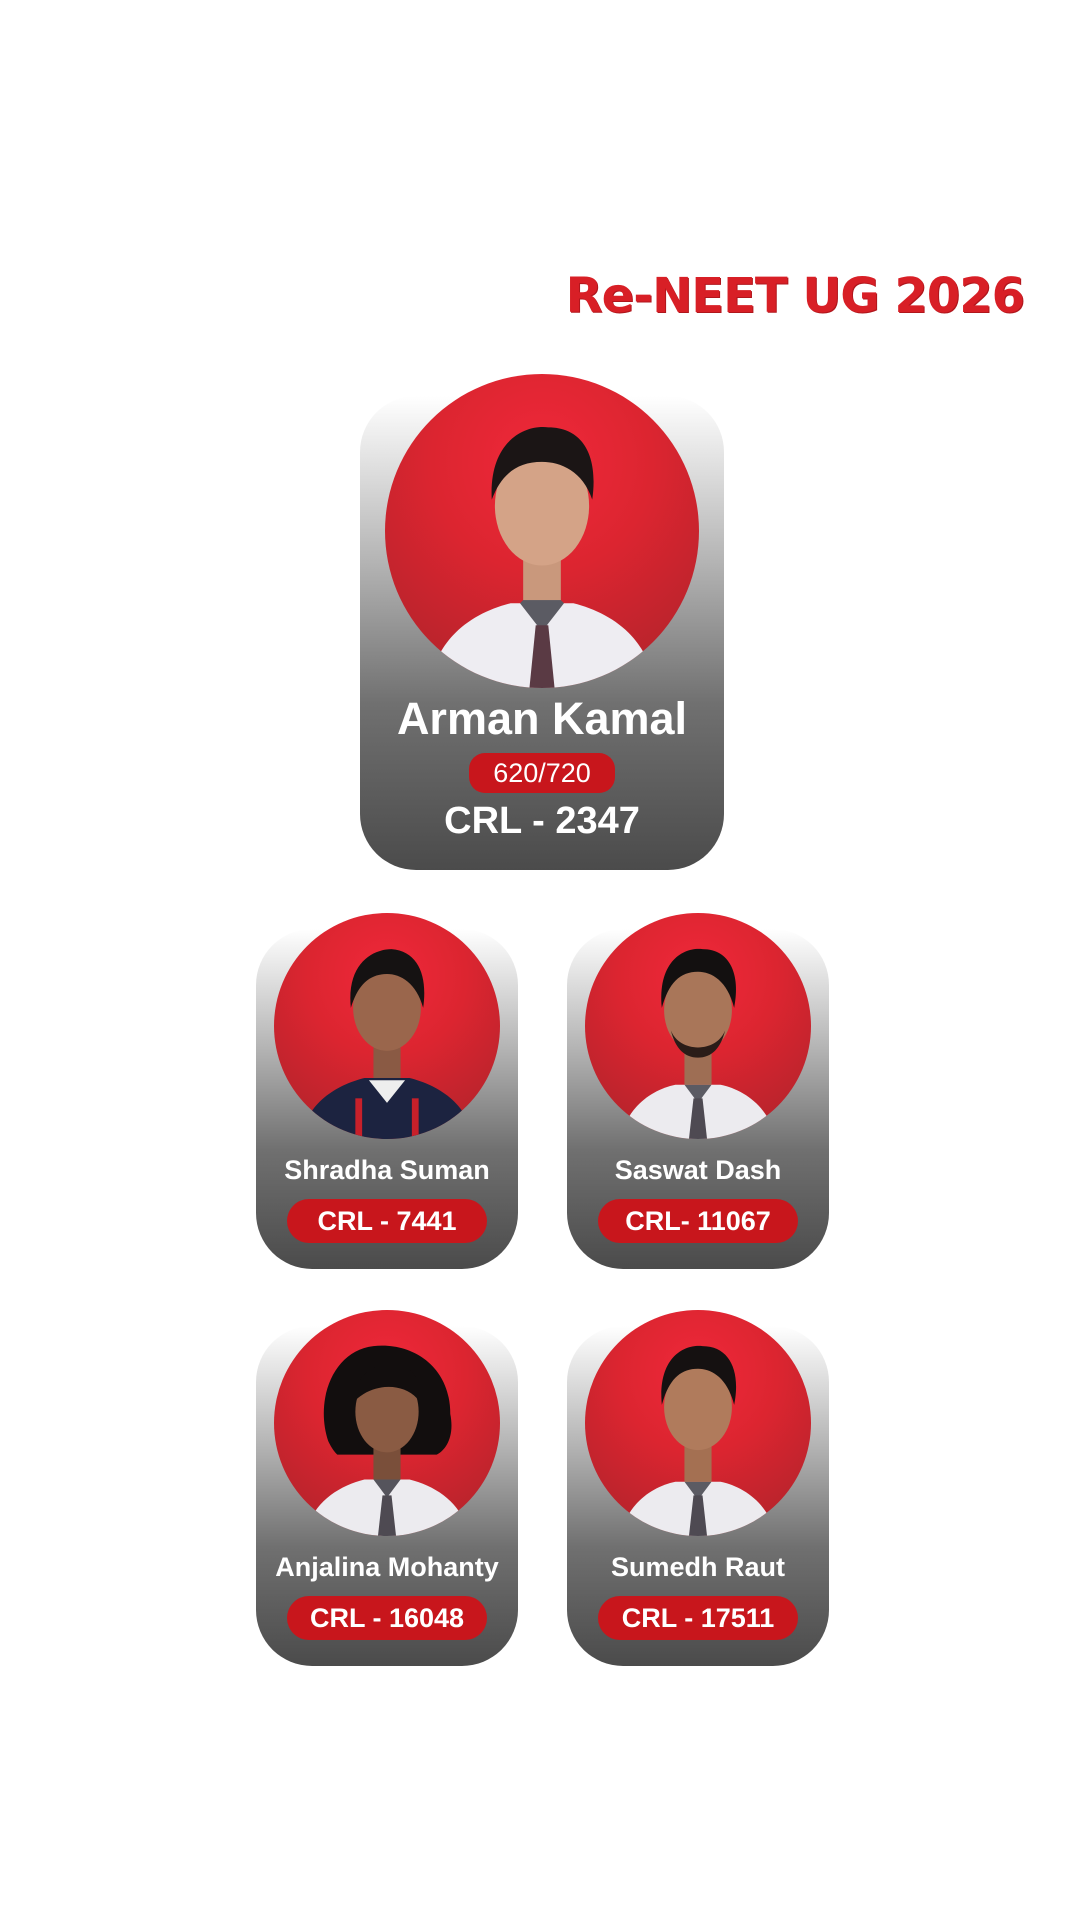  I want to click on student-name: Sumedh Raut, so click(697, 1567).